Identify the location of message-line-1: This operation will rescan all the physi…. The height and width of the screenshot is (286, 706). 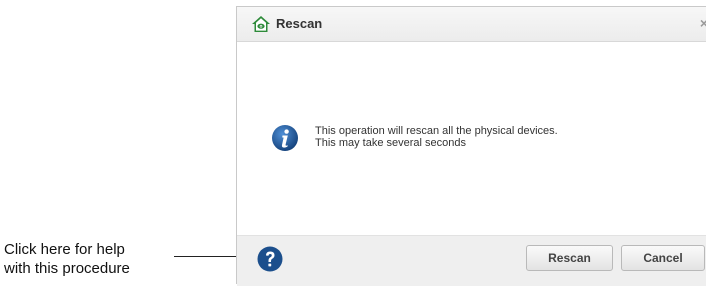
(436, 131).